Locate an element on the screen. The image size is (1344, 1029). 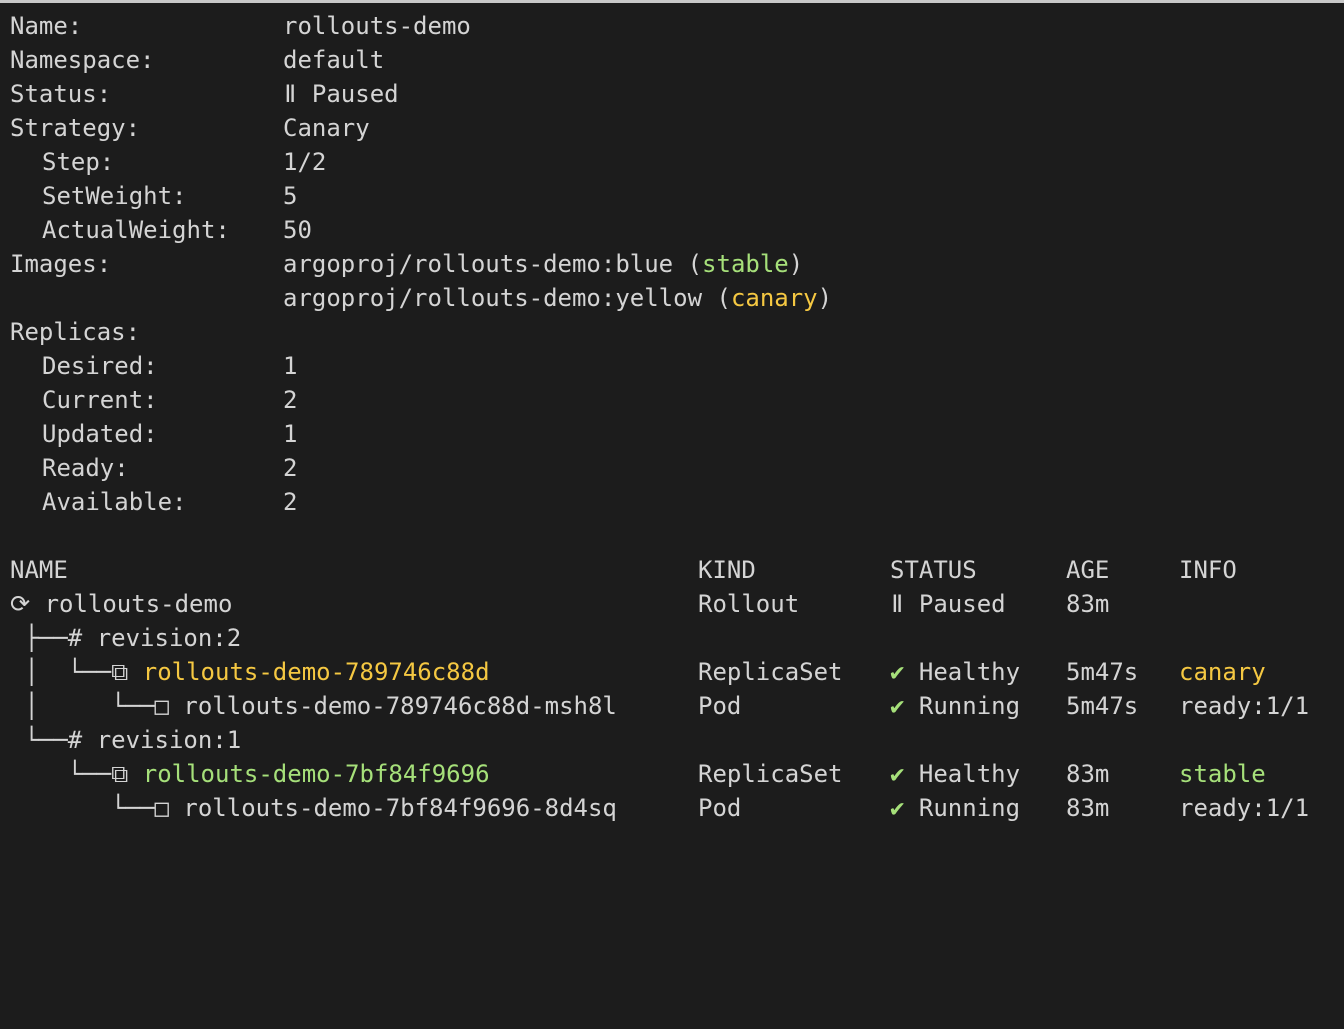
replicas-available-line: Available: 2 is located at coordinates (672, 502).